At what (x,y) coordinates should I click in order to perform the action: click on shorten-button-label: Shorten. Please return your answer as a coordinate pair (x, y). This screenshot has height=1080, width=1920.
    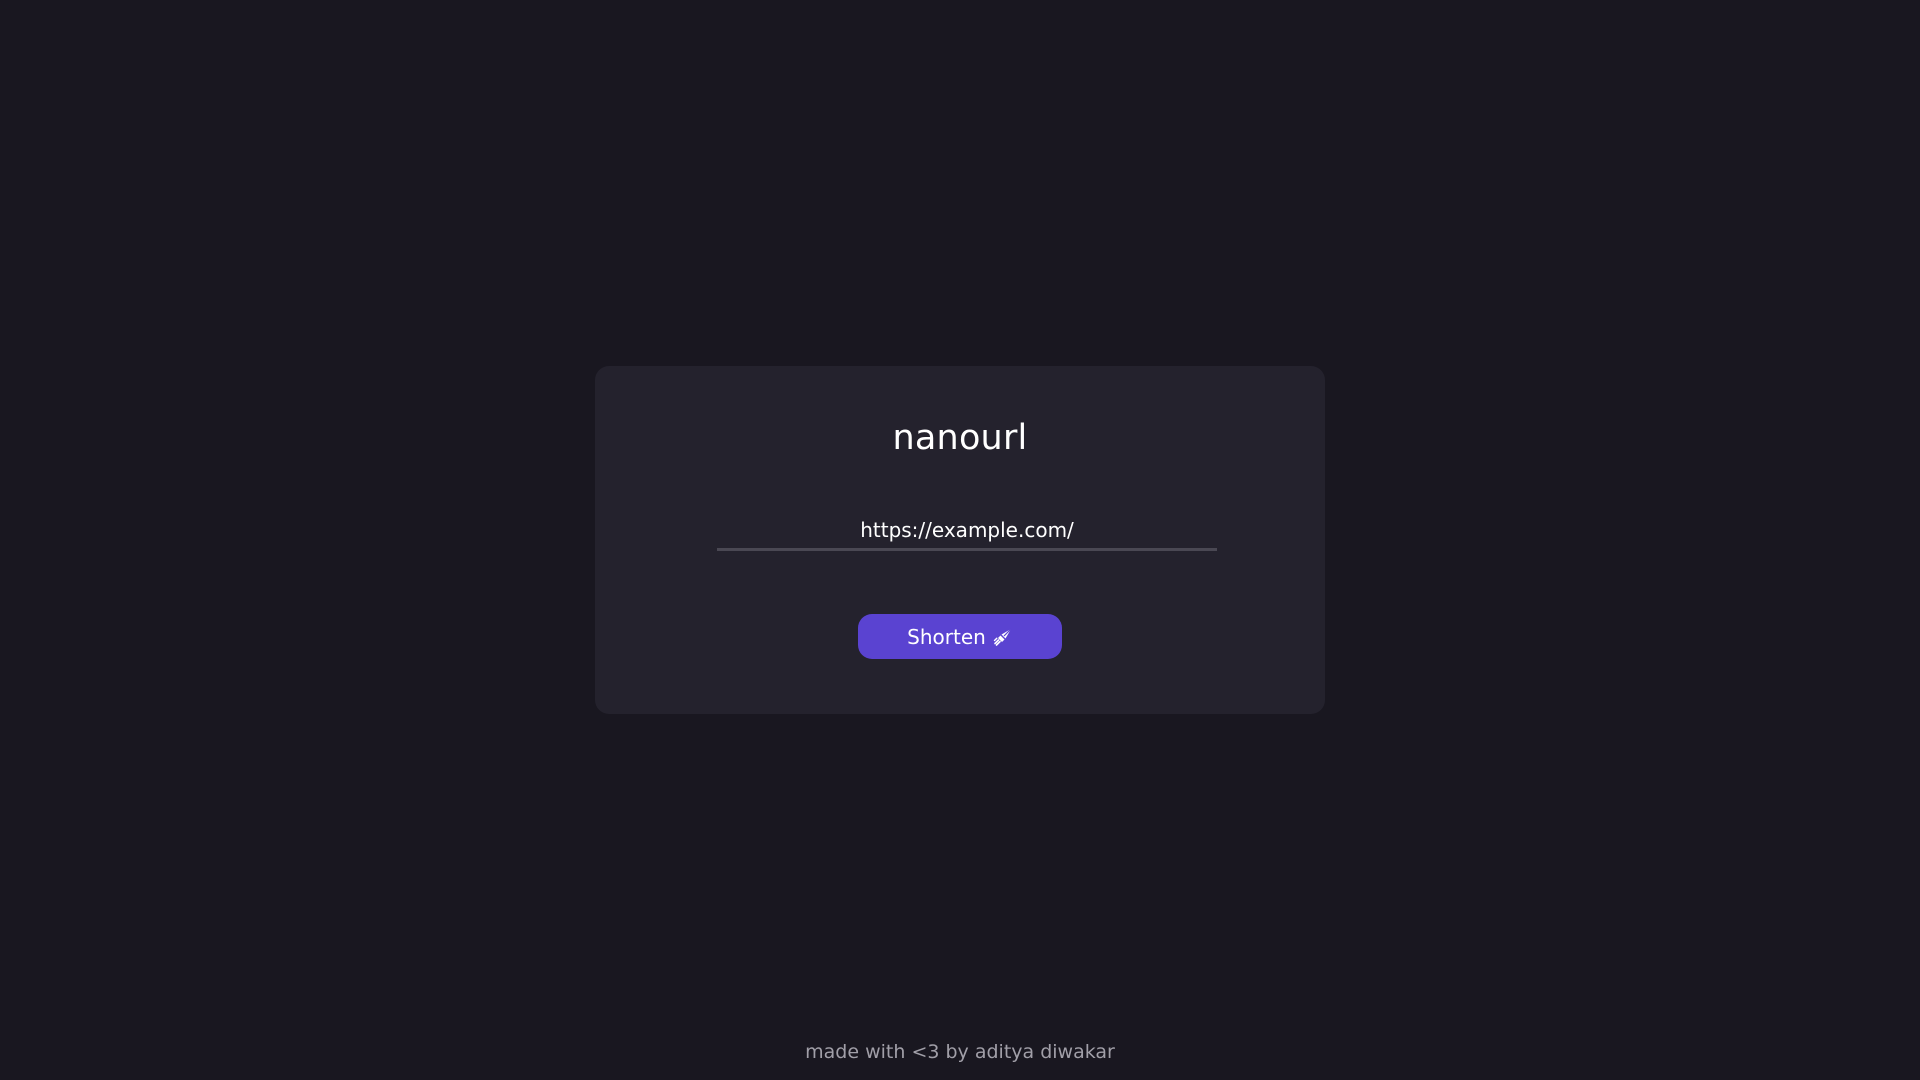
    Looking at the image, I should click on (946, 636).